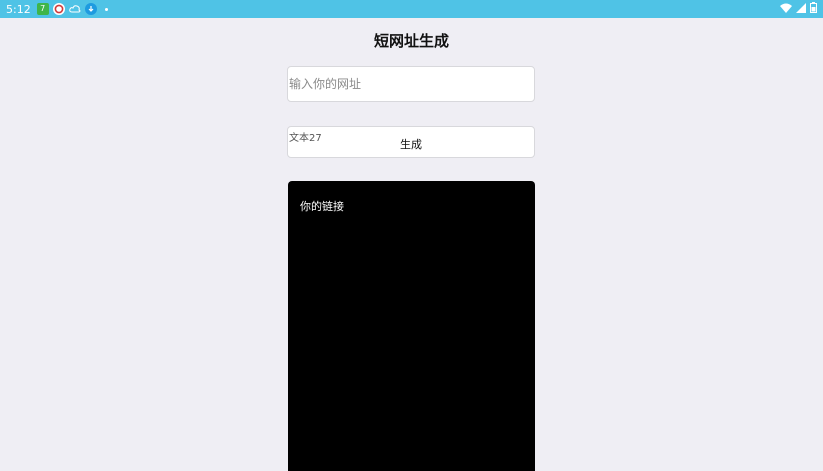  Describe the element at coordinates (74, 9) in the screenshot. I see `cloud-icon` at that location.